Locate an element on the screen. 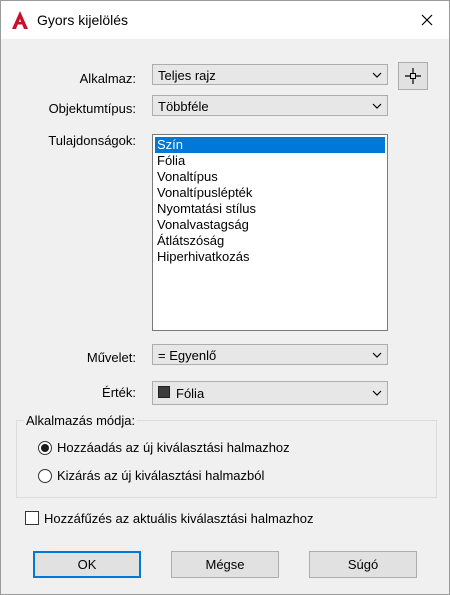 This screenshot has width=450, height=595. radio-selected-dot is located at coordinates (45, 448).